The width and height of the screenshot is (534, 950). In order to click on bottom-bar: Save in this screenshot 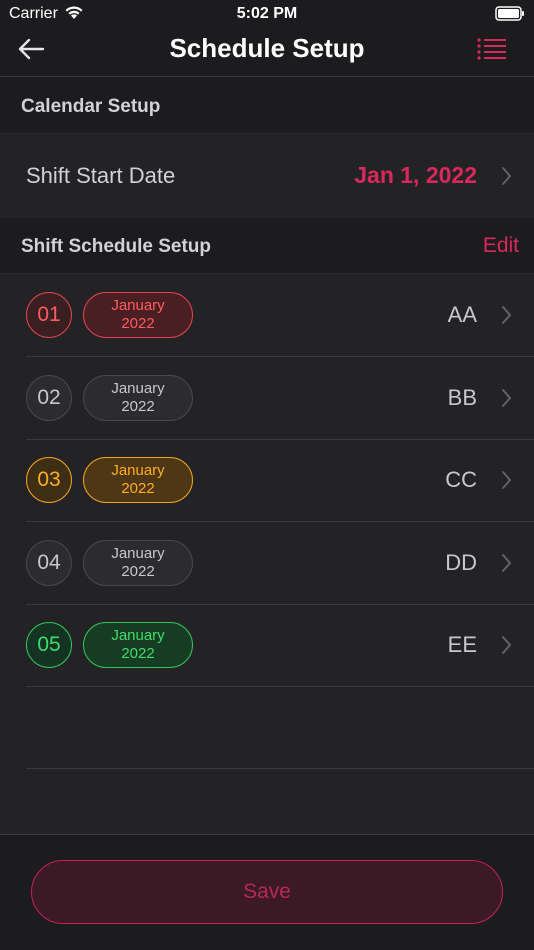, I will do `click(267, 892)`.